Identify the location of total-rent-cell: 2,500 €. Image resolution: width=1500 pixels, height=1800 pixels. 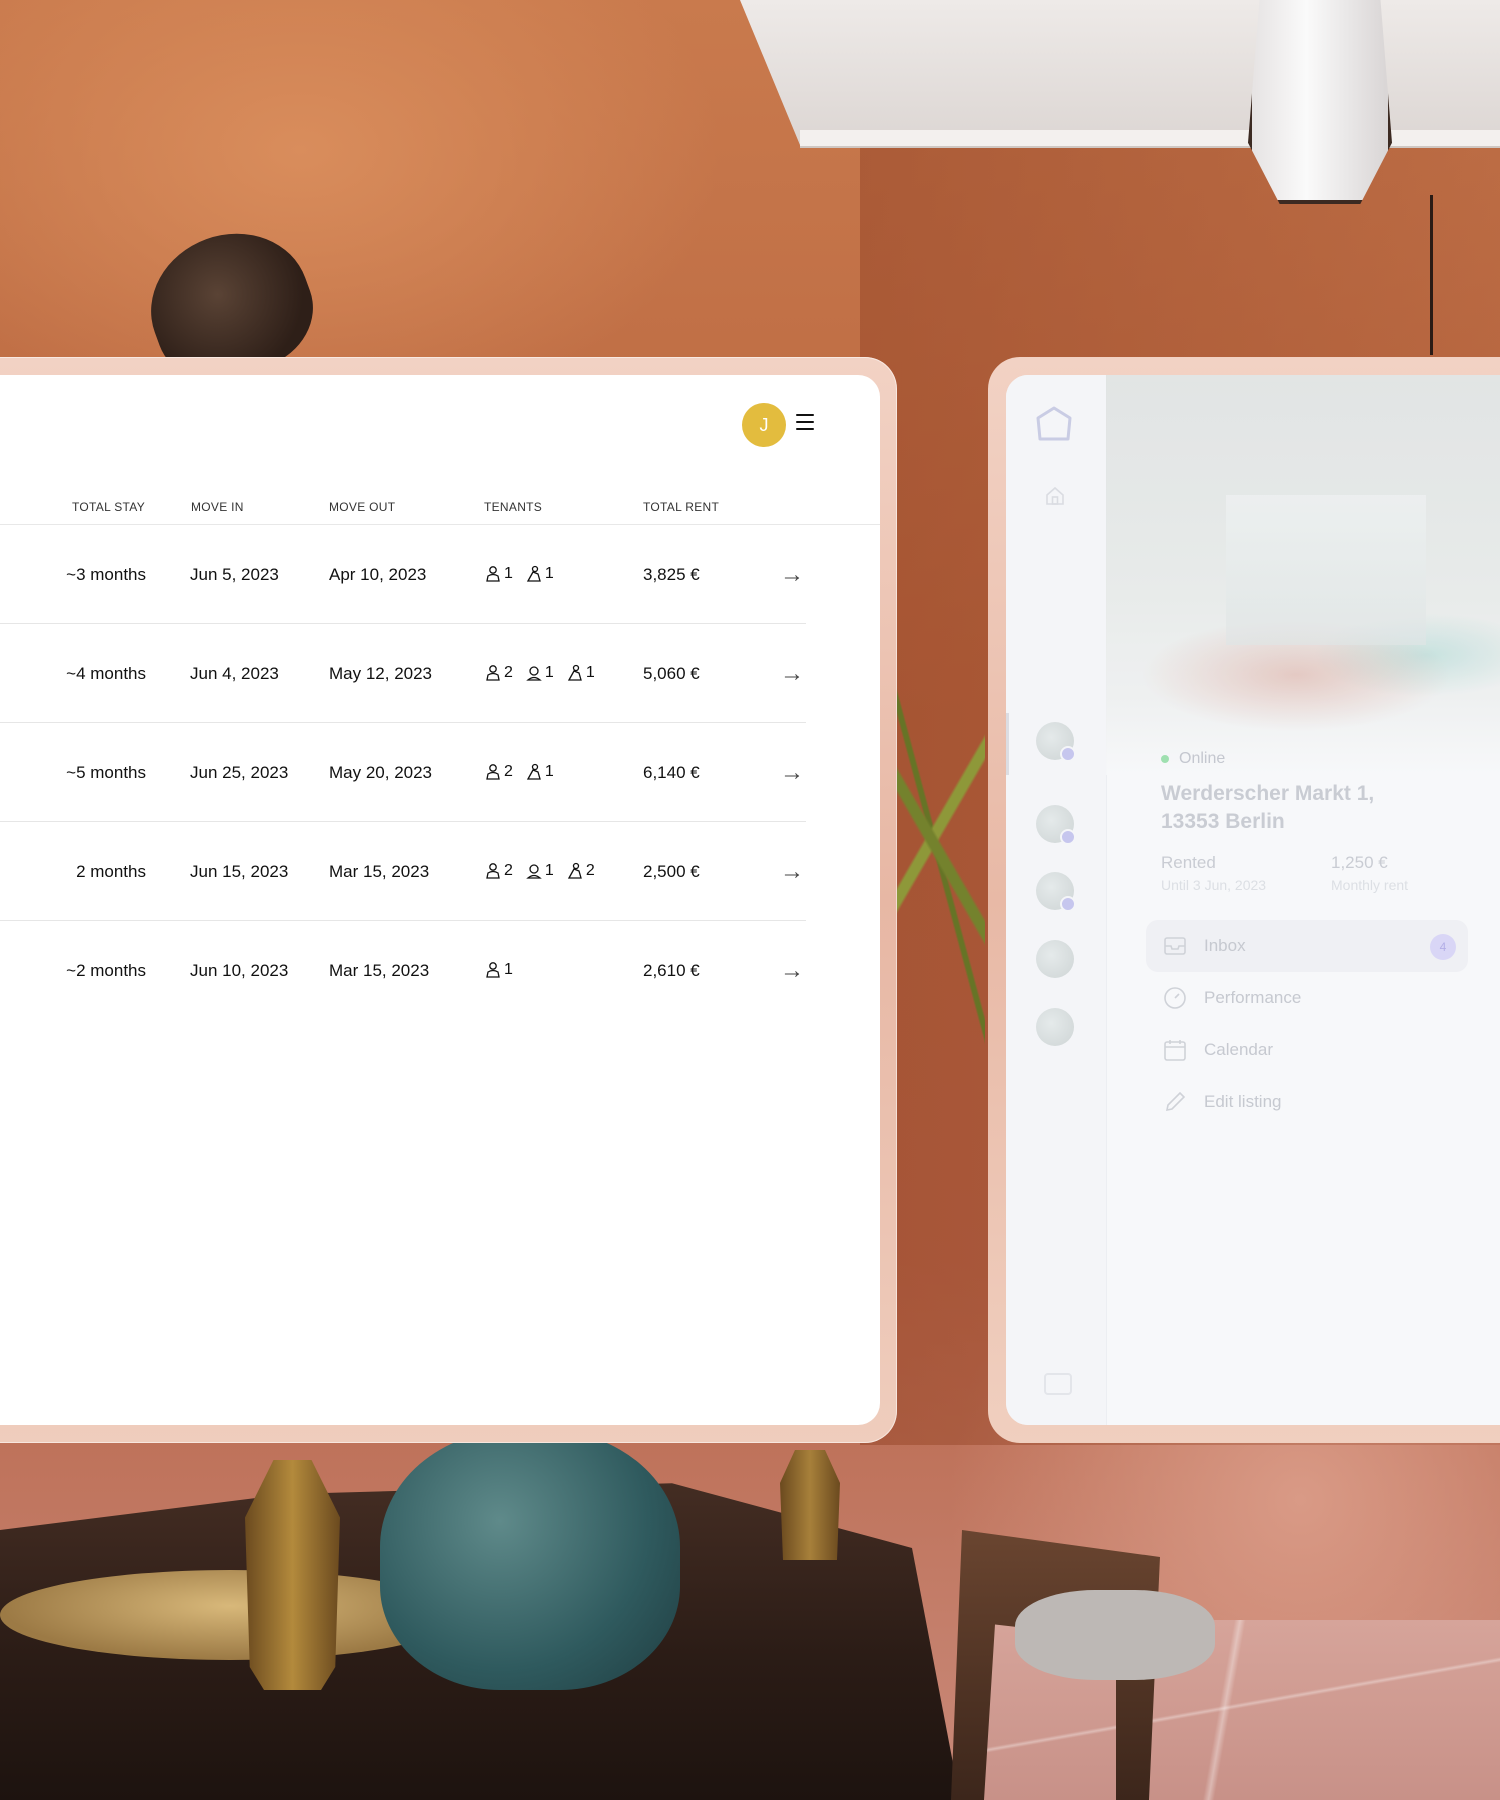
(671, 871).